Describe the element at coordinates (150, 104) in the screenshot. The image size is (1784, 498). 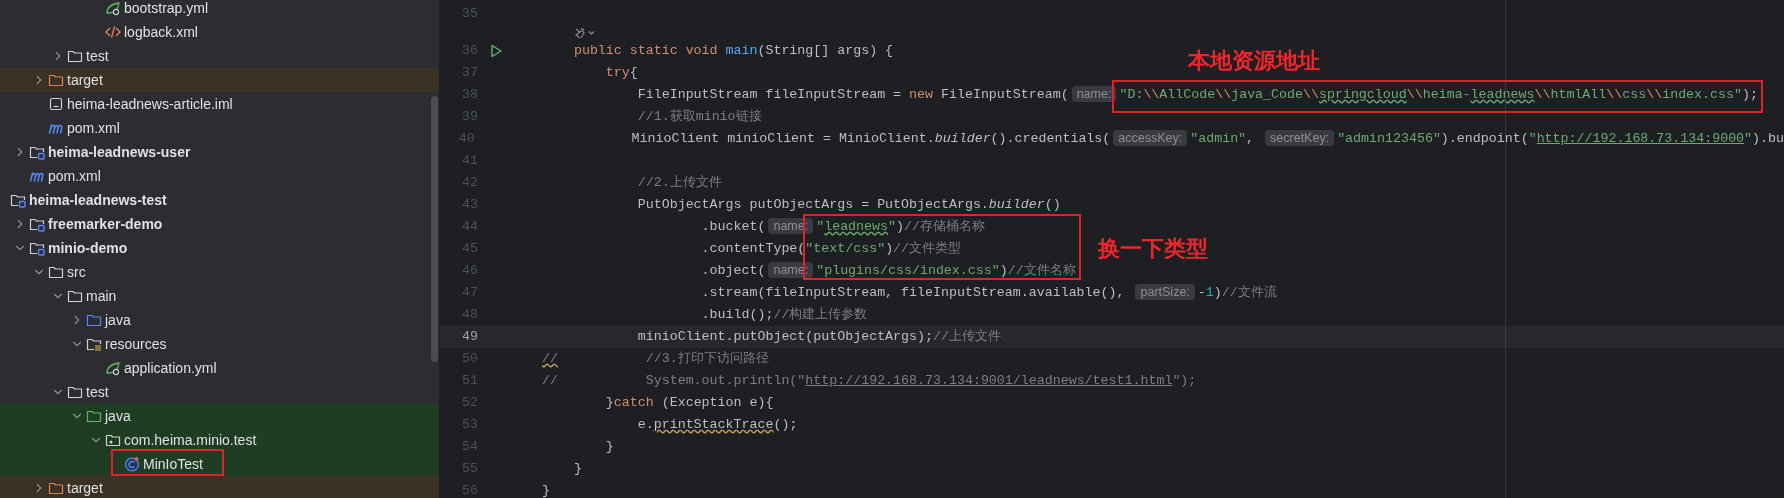
I see `tree-item: heima-leadnews-article.iml` at that location.